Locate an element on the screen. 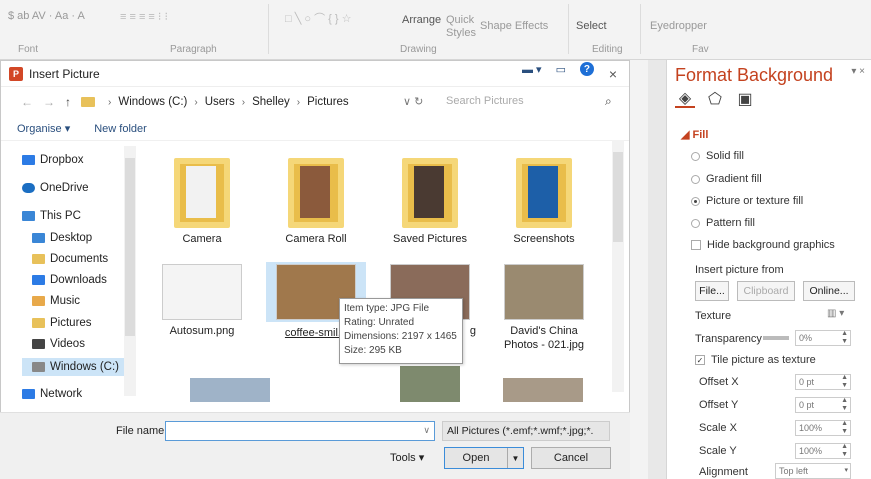 This screenshot has height=479, width=871. nav-item-this-pc: This PC is located at coordinates (51, 216).